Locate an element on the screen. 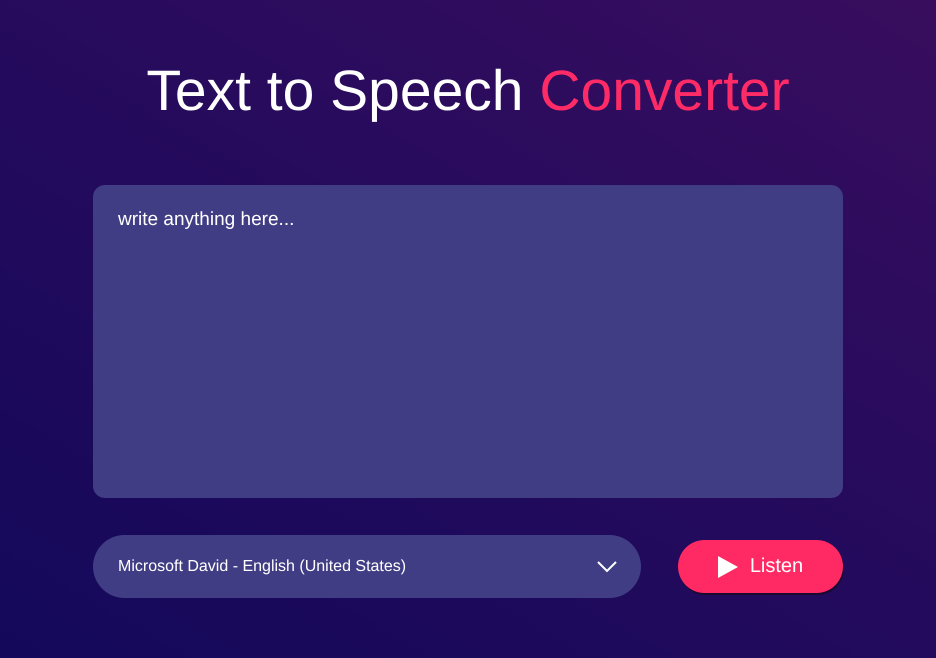 The height and width of the screenshot is (658, 936). page-title: Text to Speech Converter is located at coordinates (468, 91).